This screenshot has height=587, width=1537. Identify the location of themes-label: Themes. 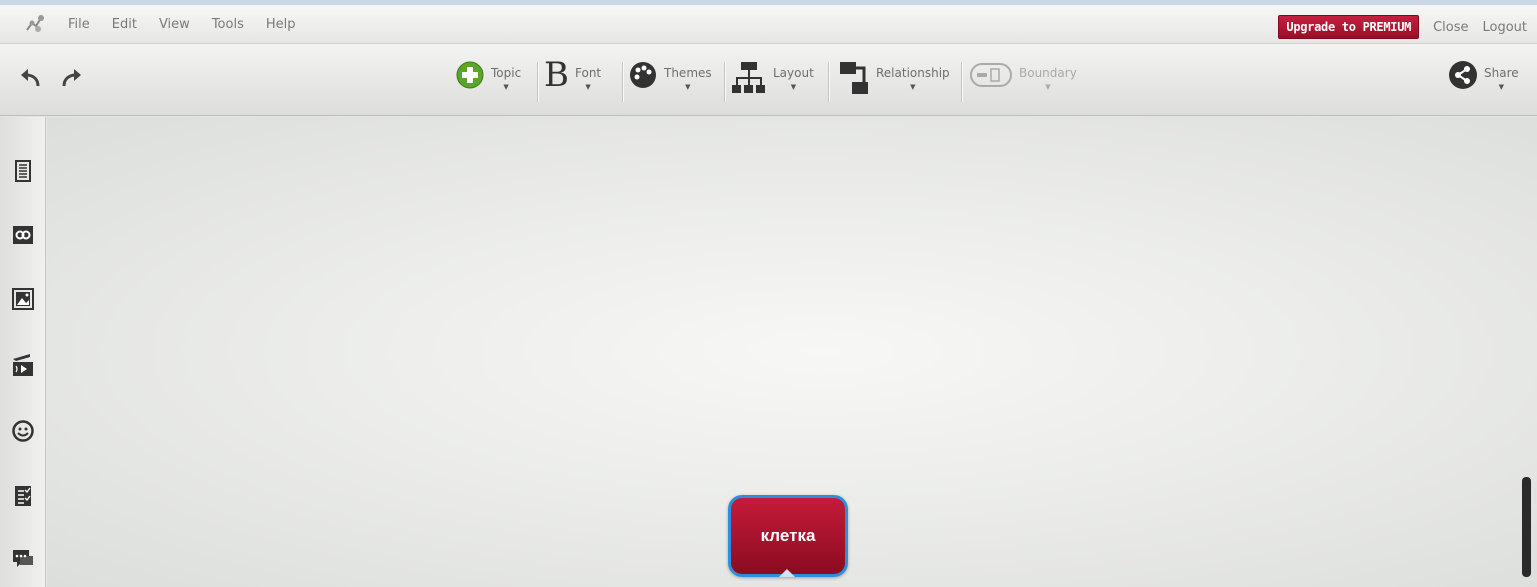
(688, 73).